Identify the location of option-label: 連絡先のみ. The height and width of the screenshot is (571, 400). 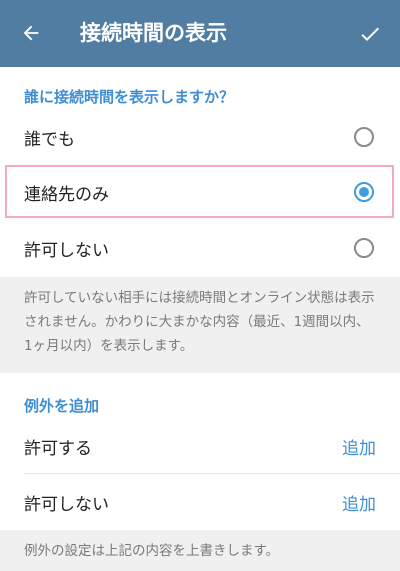
(66, 194).